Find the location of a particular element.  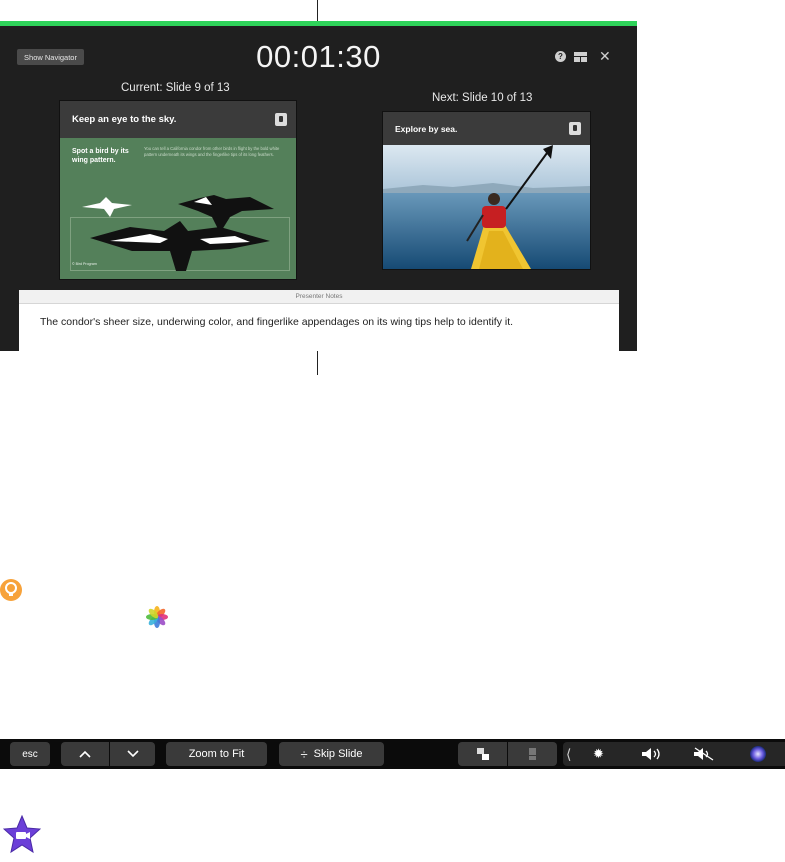

chevron-up-icon is located at coordinates (85, 754).